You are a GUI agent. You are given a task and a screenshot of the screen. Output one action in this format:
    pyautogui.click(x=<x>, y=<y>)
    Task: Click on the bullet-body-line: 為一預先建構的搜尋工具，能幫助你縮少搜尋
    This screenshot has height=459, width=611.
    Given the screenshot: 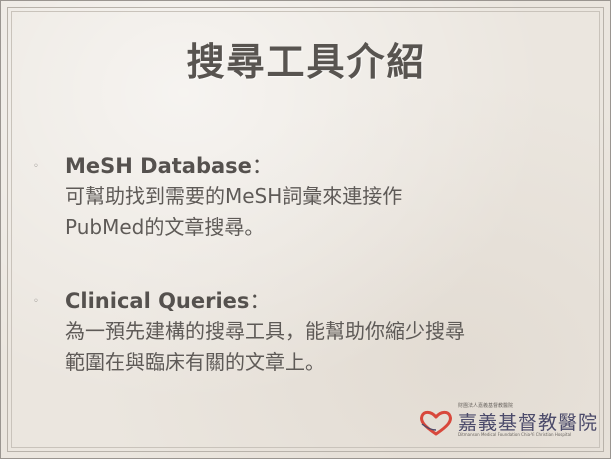 What is the action you would take?
    pyautogui.click(x=265, y=331)
    